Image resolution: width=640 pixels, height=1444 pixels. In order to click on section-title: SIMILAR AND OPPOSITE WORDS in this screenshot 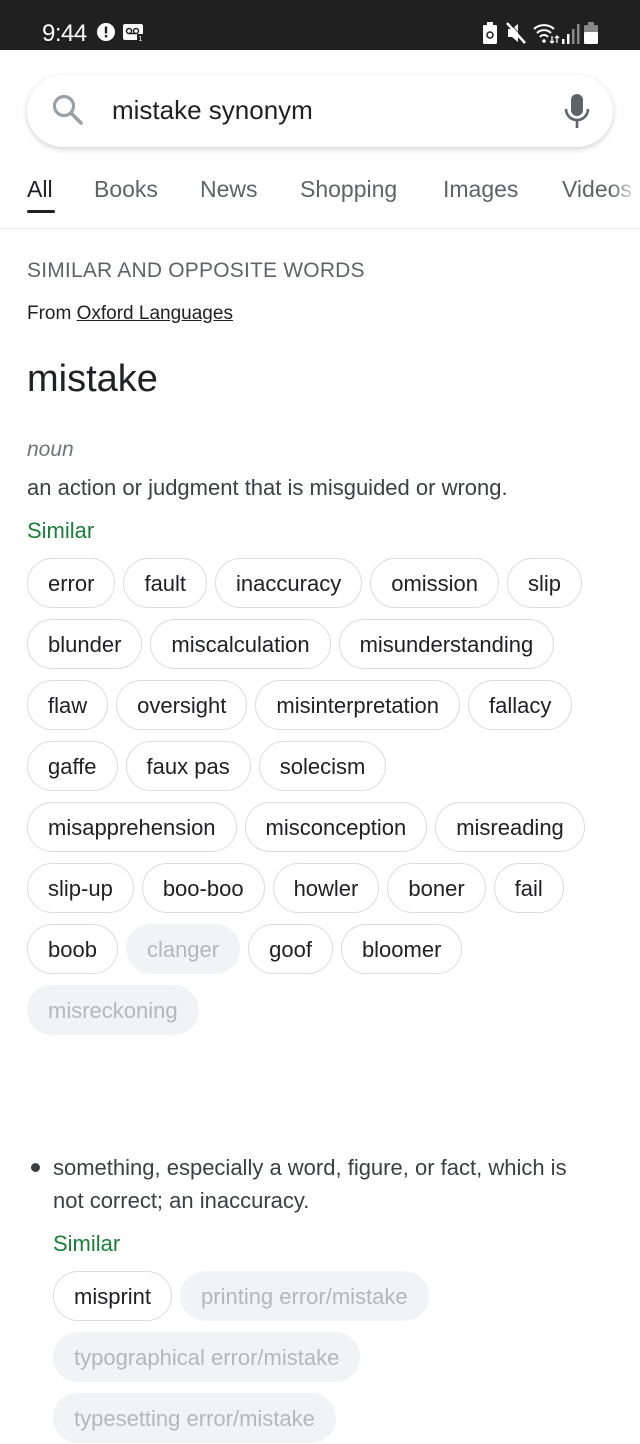, I will do `click(196, 270)`.